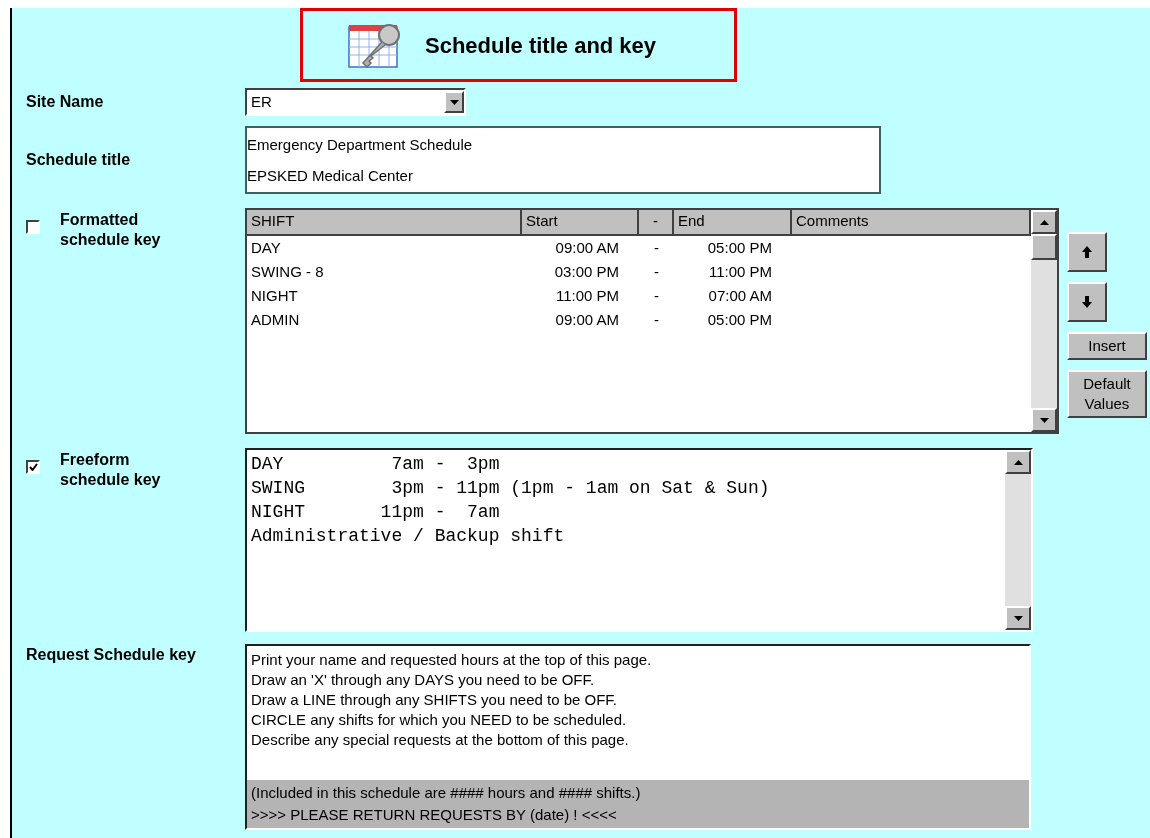 The height and width of the screenshot is (838, 1150). I want to click on move-up-button, so click(1087, 252).